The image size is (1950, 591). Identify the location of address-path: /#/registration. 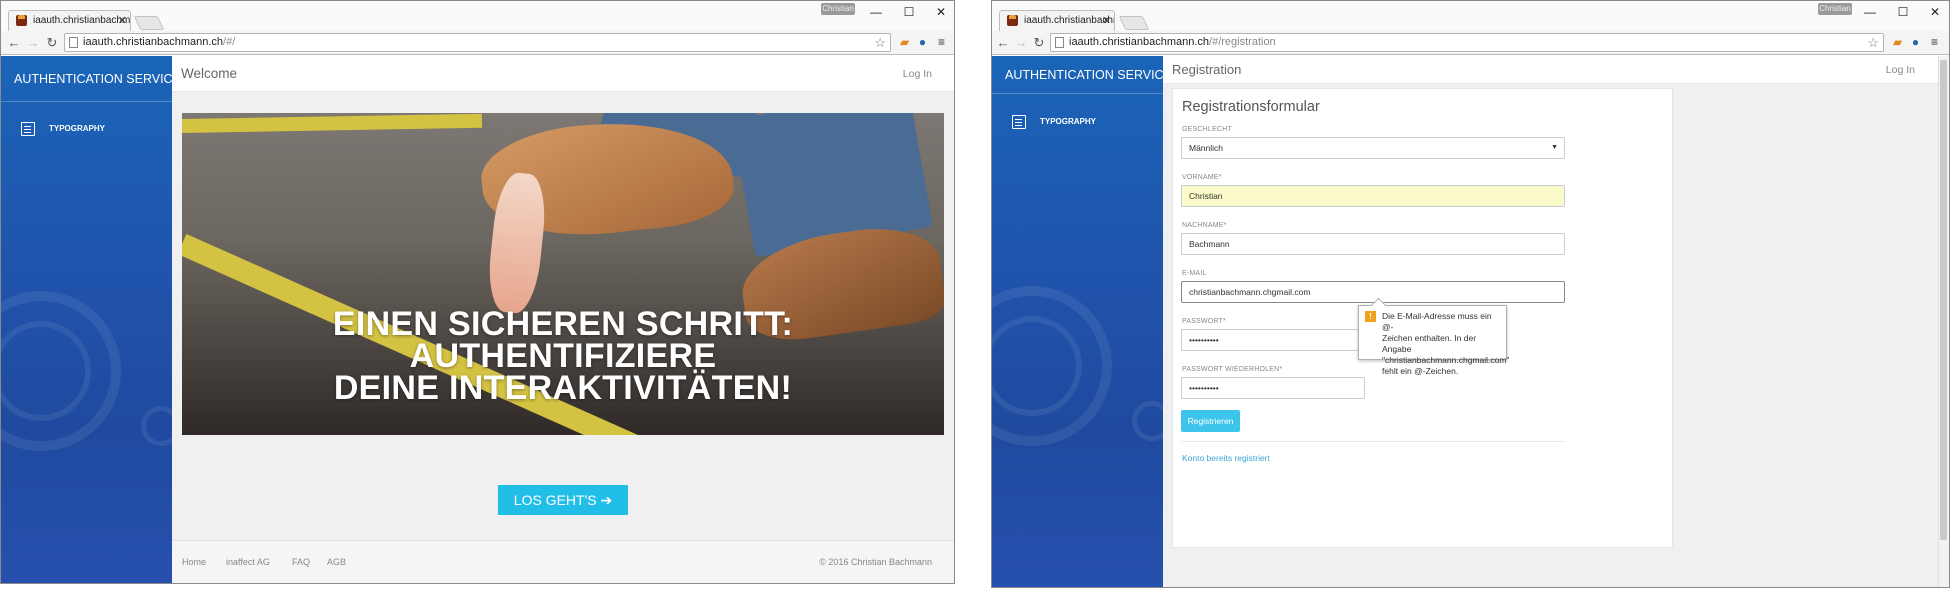
(1242, 42).